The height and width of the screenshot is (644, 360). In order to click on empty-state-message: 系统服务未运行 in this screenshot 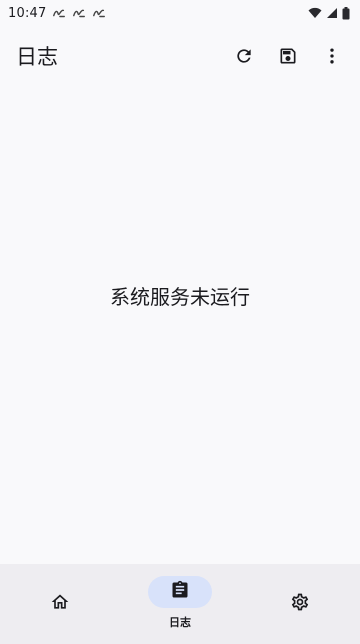, I will do `click(180, 296)`.